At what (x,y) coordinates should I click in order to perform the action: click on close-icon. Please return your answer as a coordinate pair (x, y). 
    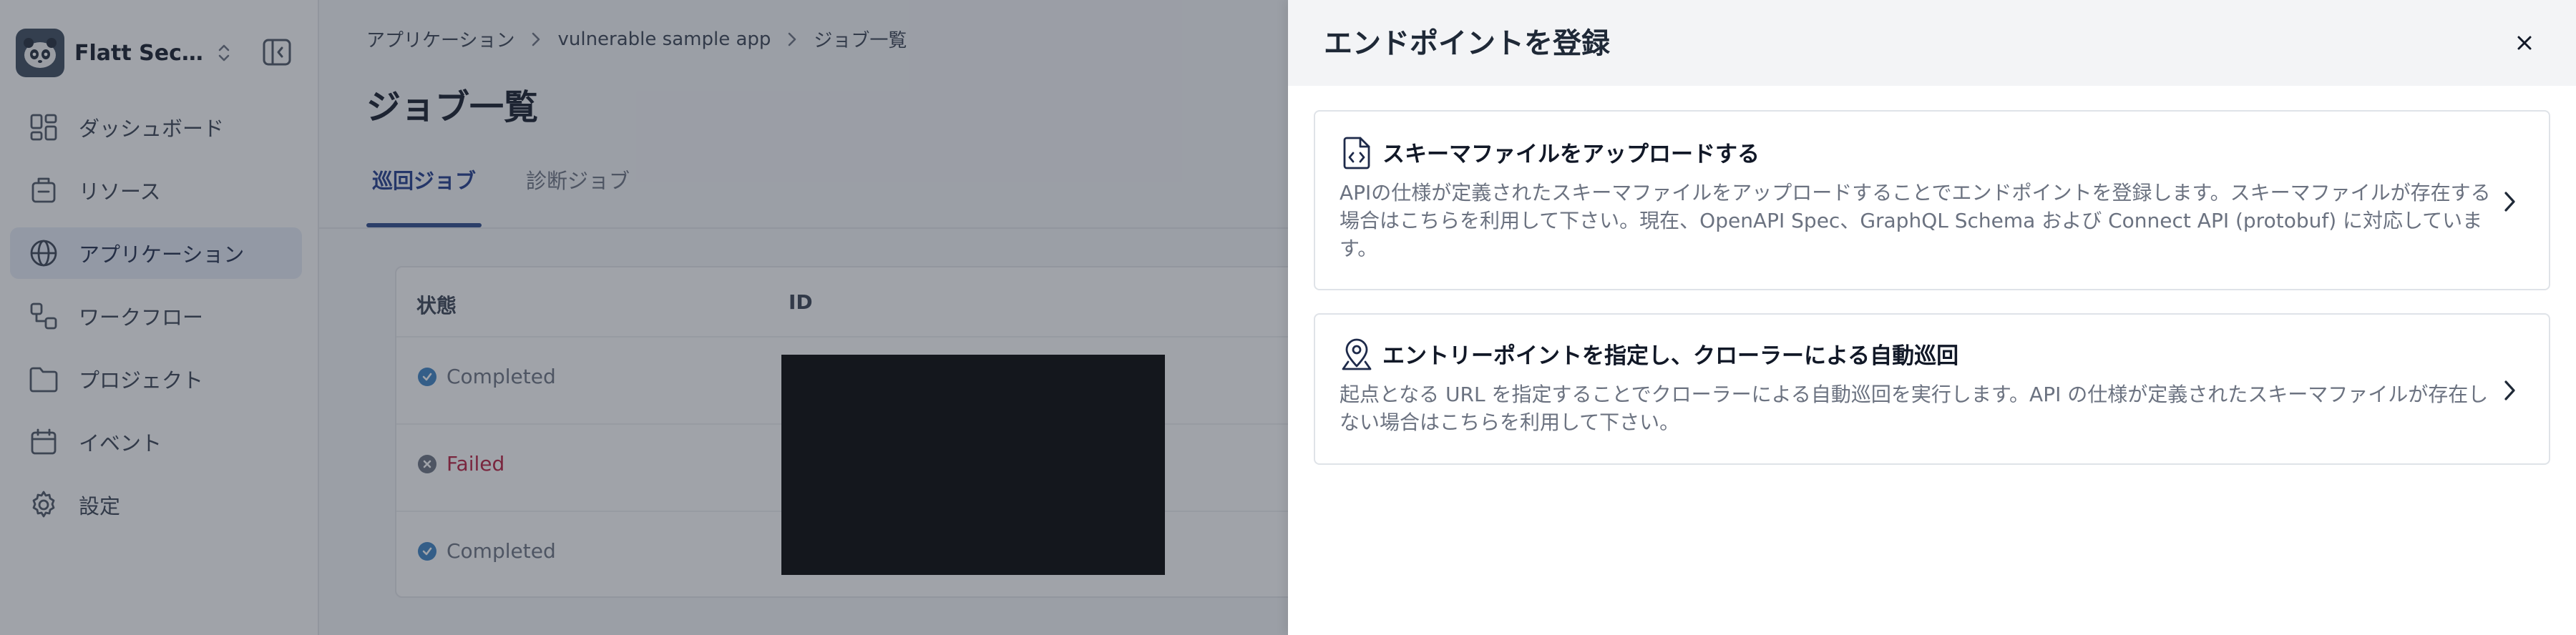
    Looking at the image, I should click on (2524, 43).